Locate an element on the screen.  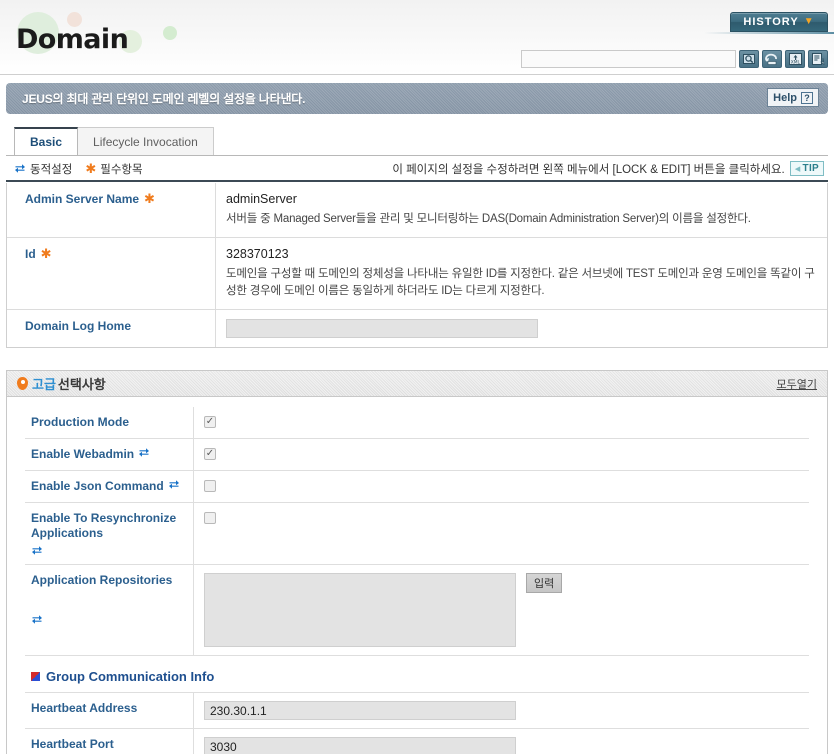
advanced-value-enable-webadmin is located at coordinates (501, 454).